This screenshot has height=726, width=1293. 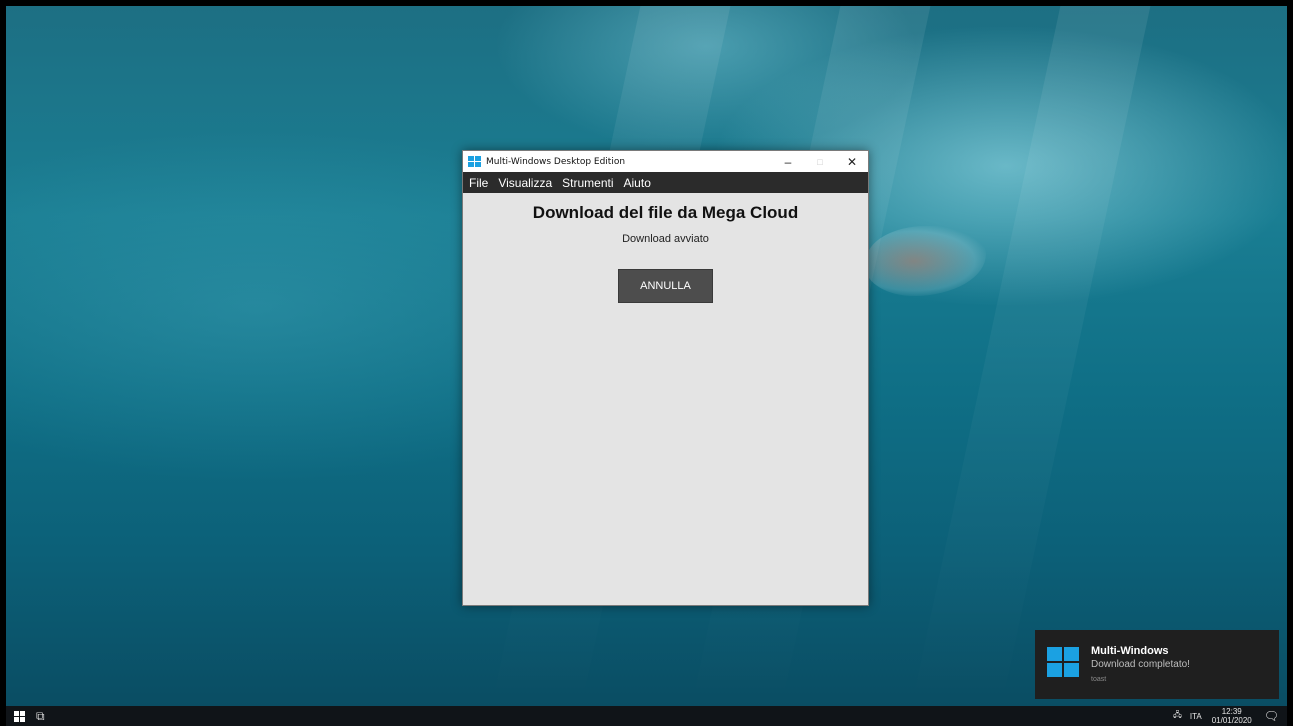 I want to click on task-view-icon: ⧉, so click(x=40, y=716).